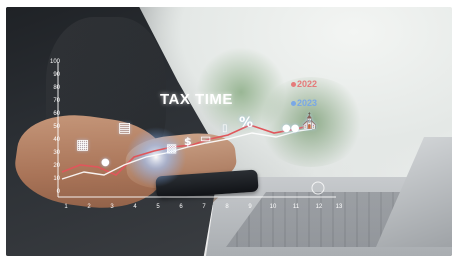 The height and width of the screenshot is (262, 458). Describe the element at coordinates (273, 207) in the screenshot. I see `x-tick-label: 10` at that location.